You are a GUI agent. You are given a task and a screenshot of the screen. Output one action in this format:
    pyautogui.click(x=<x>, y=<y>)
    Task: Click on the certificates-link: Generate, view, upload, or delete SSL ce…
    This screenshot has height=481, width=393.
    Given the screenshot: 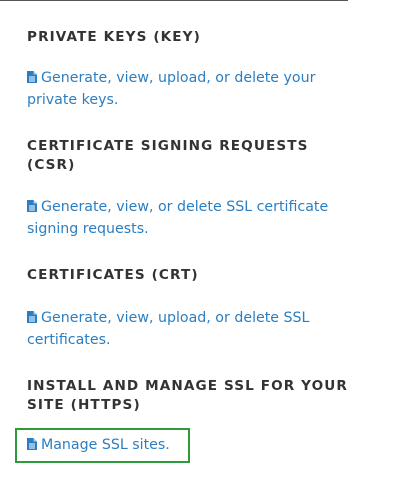 What is the action you would take?
    pyautogui.click(x=182, y=329)
    